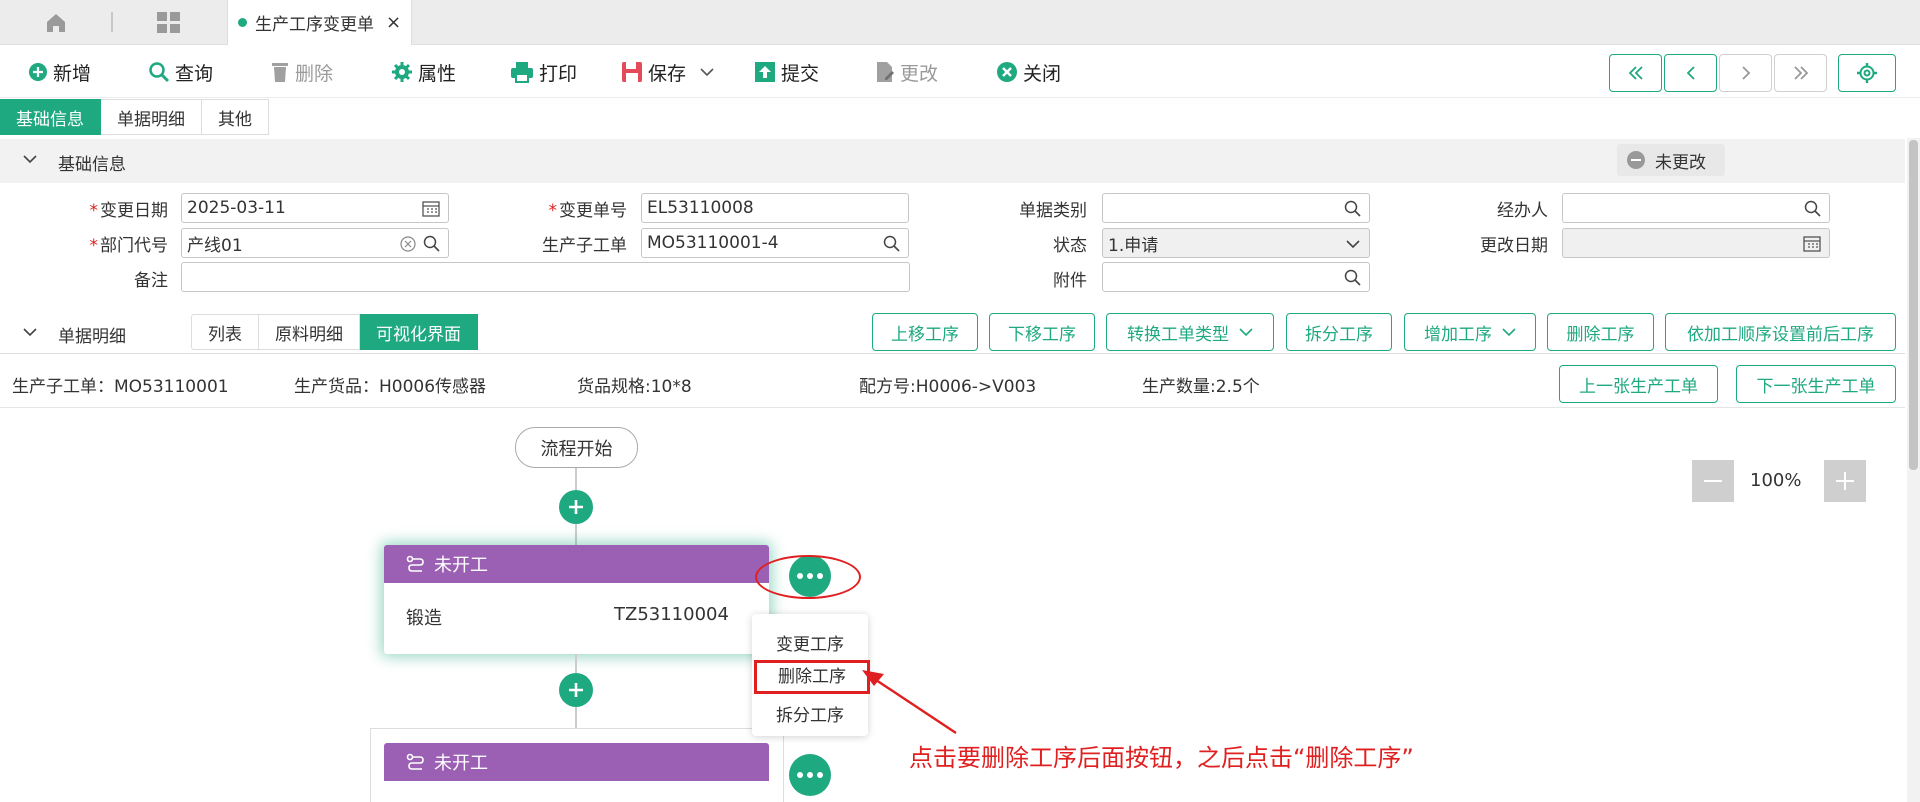  Describe the element at coordinates (810, 642) in the screenshot. I see `menu-item-change-process: 变更工序` at that location.